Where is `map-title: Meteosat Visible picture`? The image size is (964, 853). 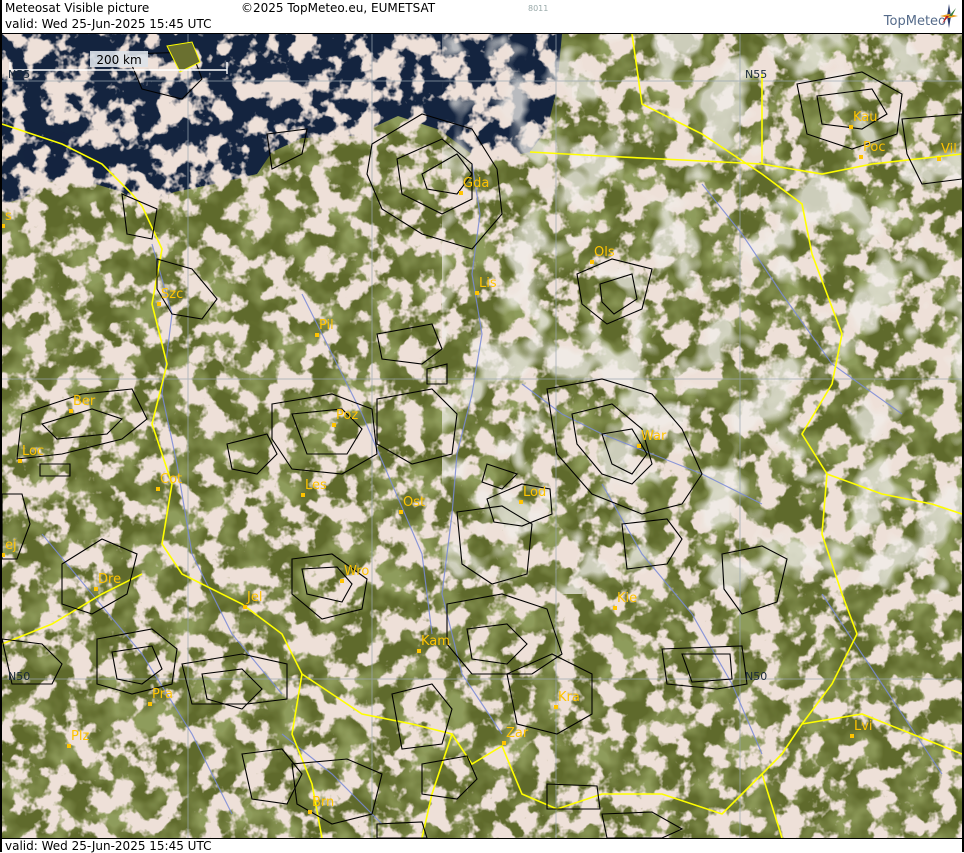
map-title: Meteosat Visible picture is located at coordinates (77, 8).